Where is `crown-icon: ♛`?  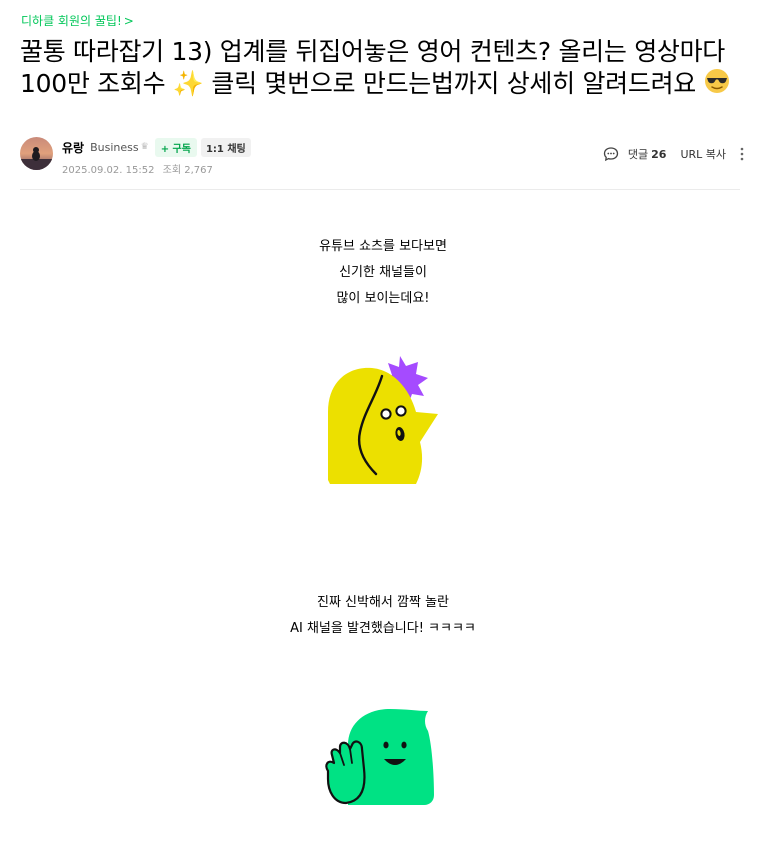
crown-icon: ♛ is located at coordinates (144, 147).